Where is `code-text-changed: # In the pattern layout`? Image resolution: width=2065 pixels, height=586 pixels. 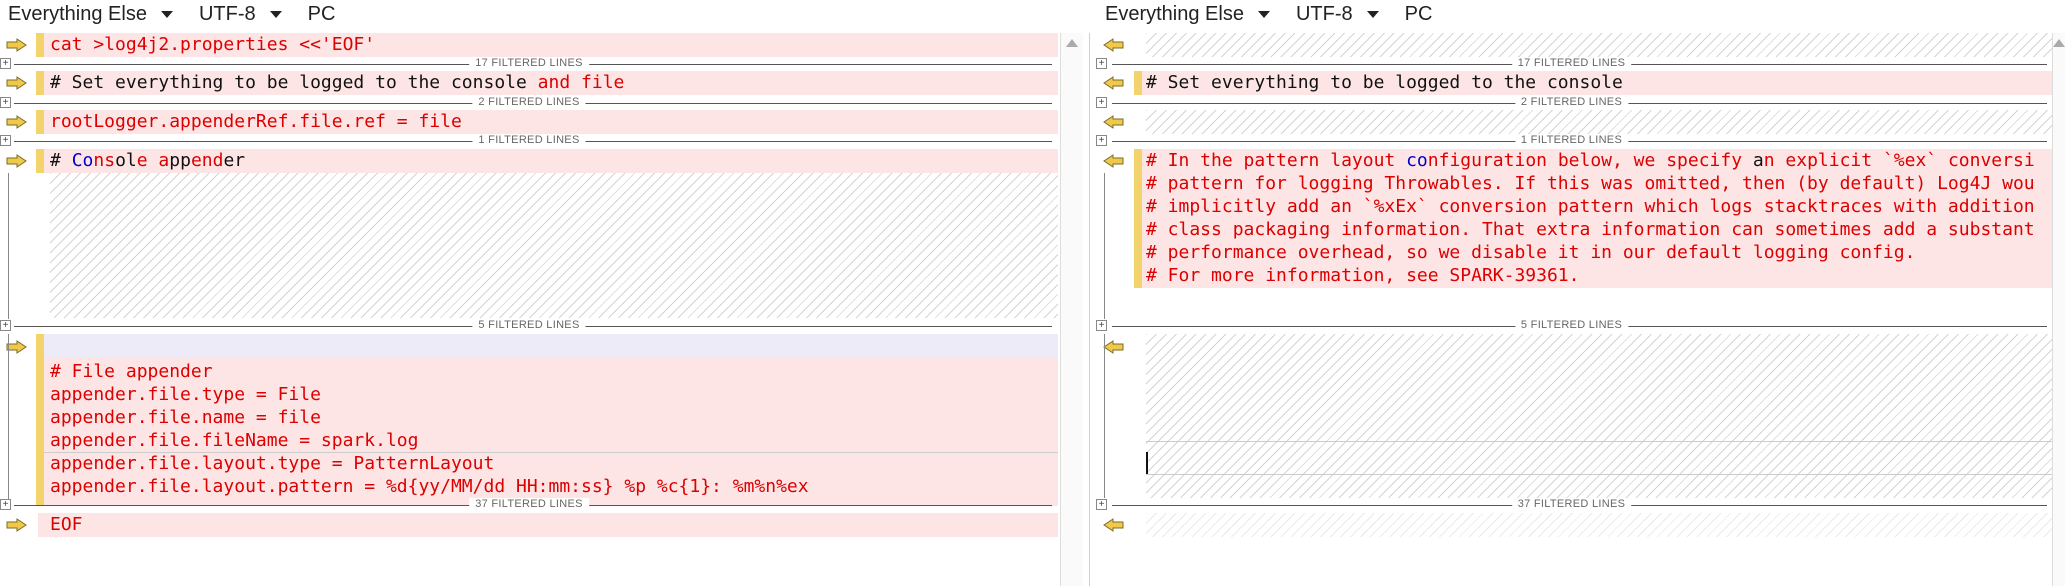 code-text-changed: # In the pattern layout is located at coordinates (1276, 160).